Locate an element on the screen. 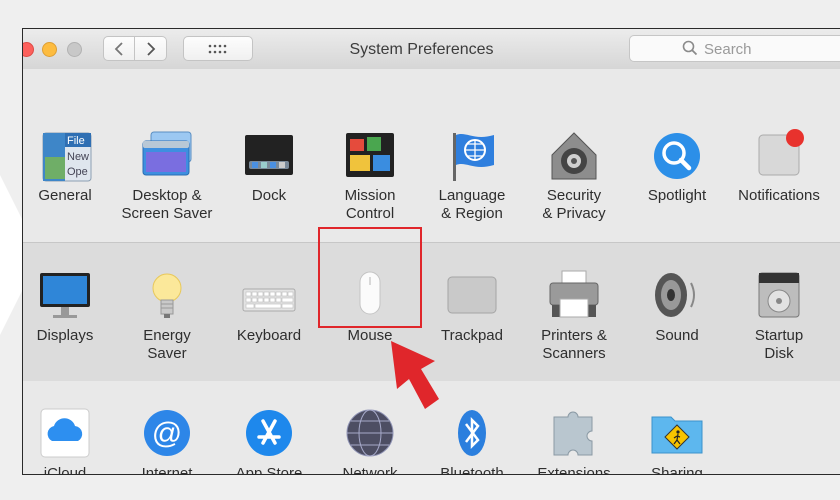 This screenshot has width=840, height=500. pref-label: Security & Privacy is located at coordinates (574, 204).